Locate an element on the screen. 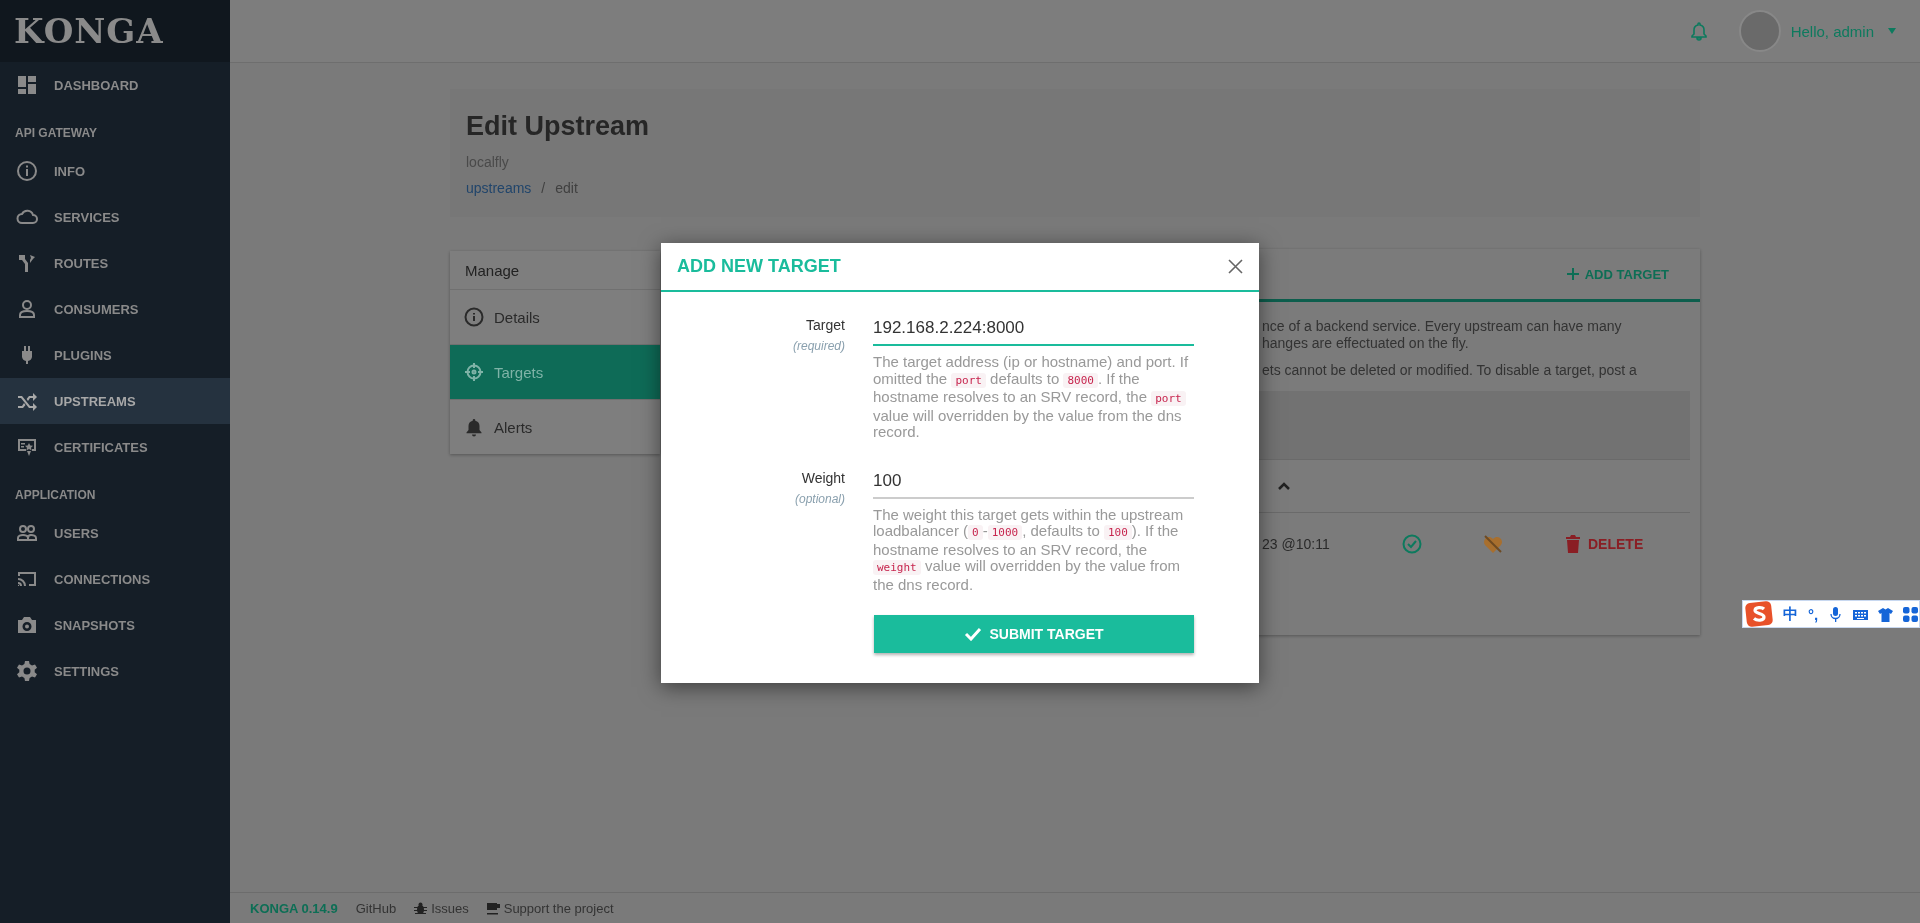  footer-link: GitHub is located at coordinates (376, 908).